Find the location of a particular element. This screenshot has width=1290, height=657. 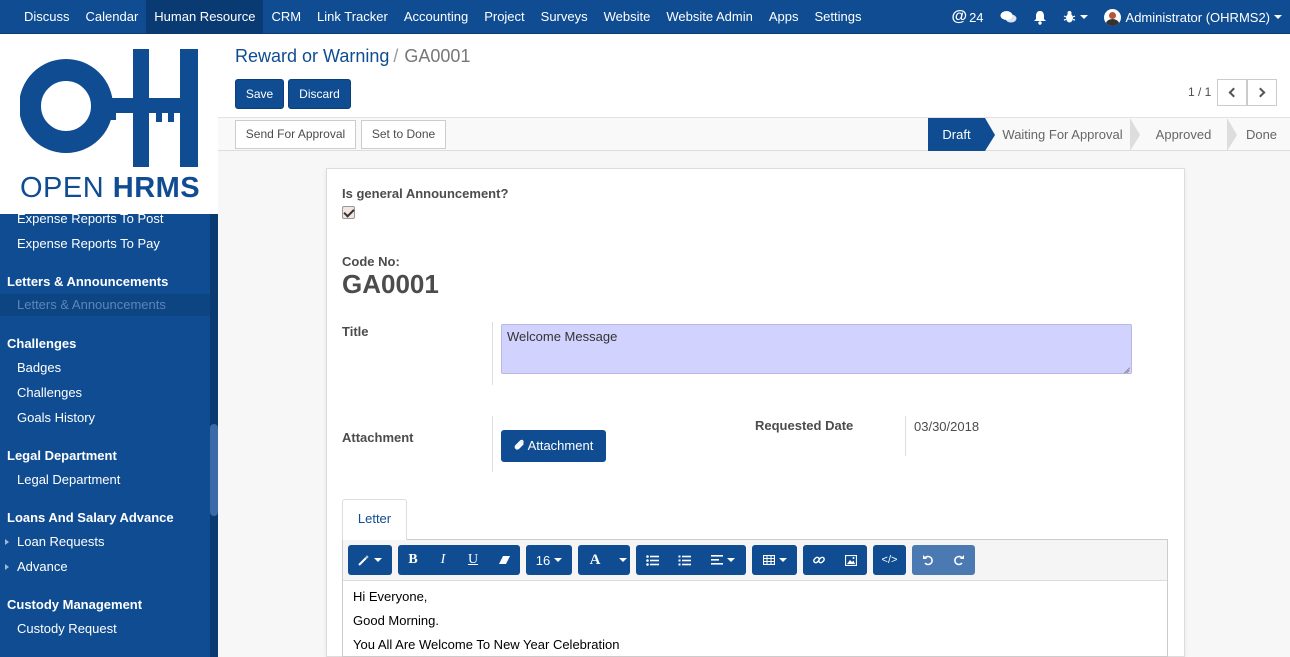

discard-button: Discard is located at coordinates (319, 94).